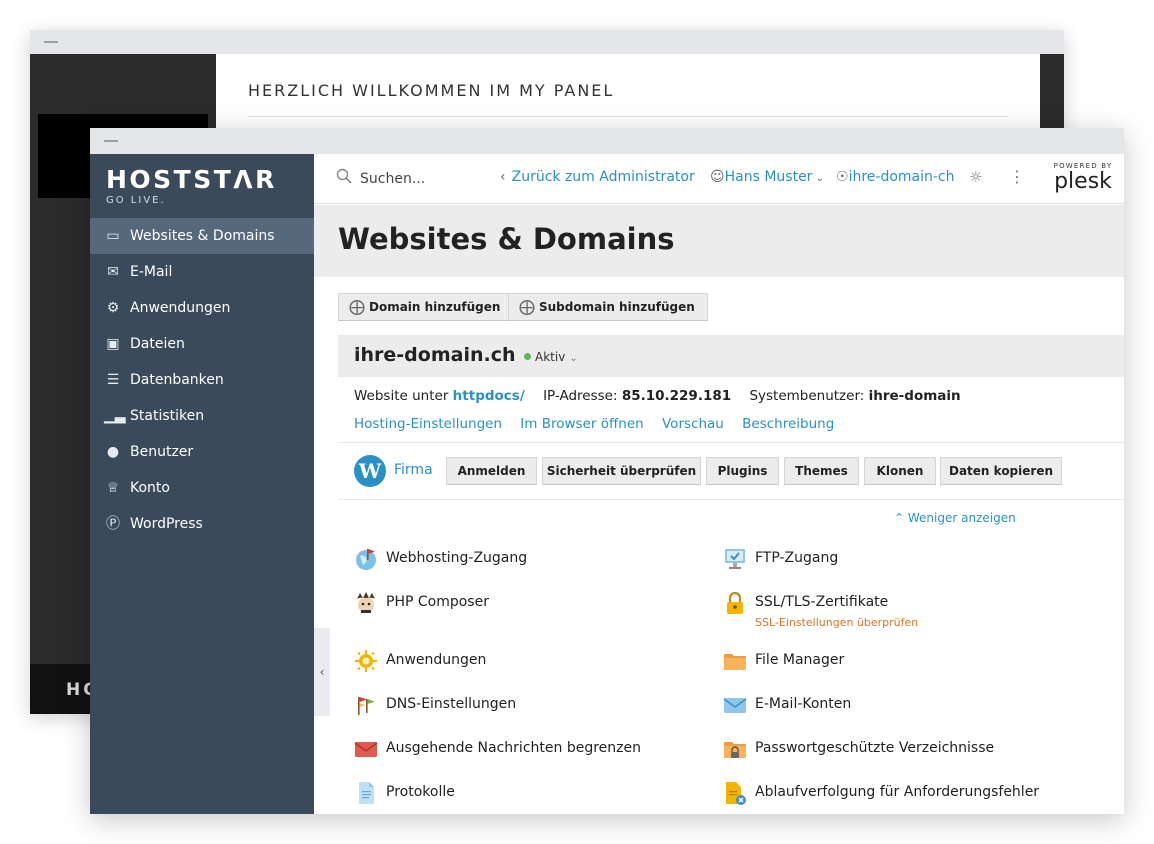  Describe the element at coordinates (426, 307) in the screenshot. I see `add-domain-button: ⨁ Domain hinzufügen` at that location.